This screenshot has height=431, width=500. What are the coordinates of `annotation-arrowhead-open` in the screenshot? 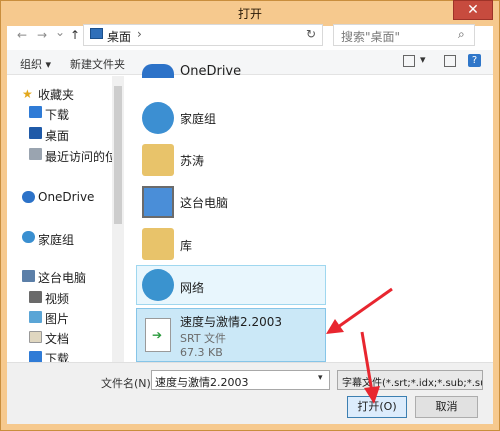 It's located at (372, 395).